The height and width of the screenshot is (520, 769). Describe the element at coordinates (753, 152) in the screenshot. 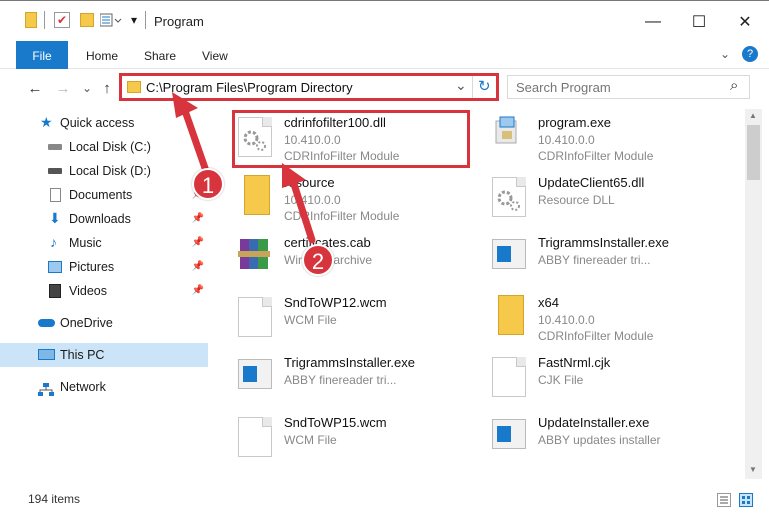

I see `scrollbar-thumb` at that location.